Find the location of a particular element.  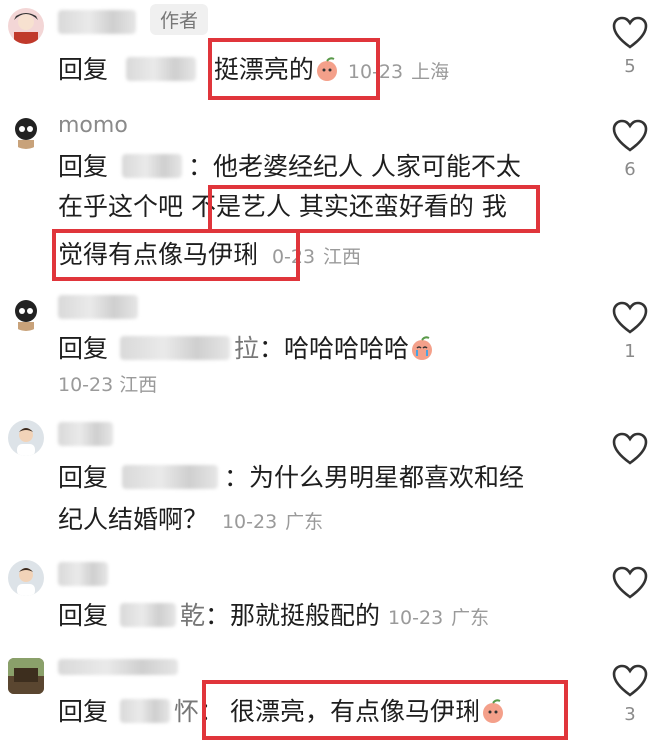

comment-text: 回复 拉：哈哈哈哈哈 is located at coordinates (246, 349).